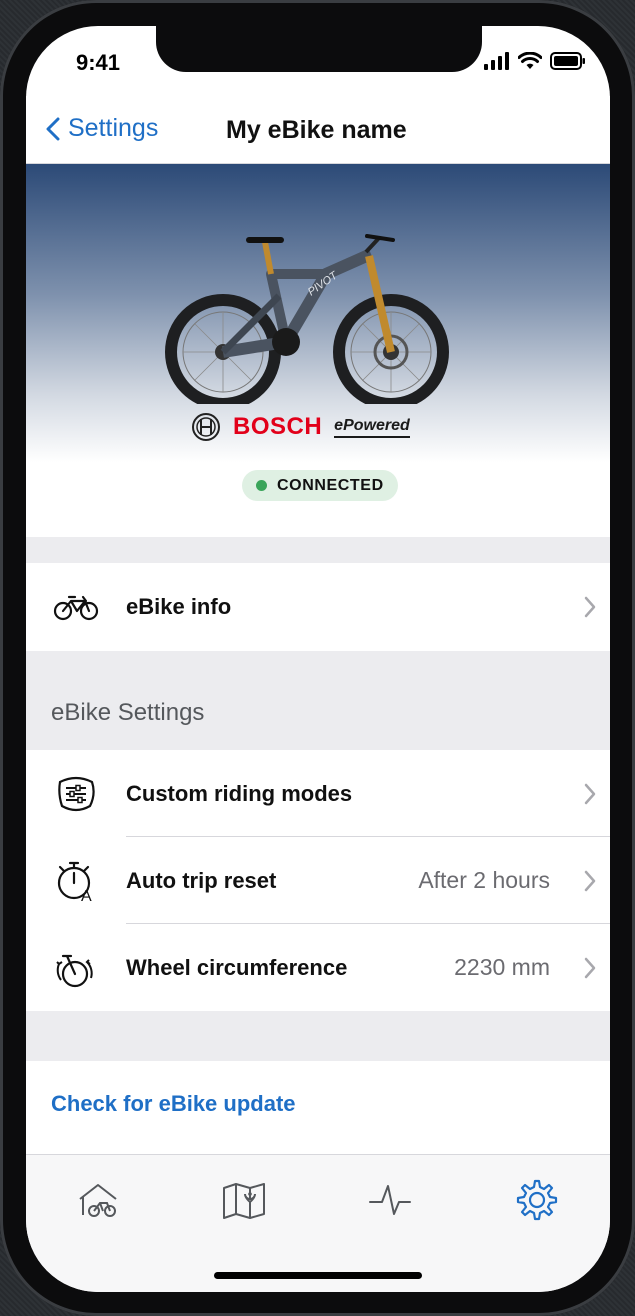 This screenshot has width=635, height=1316. I want to click on tab-home-ebike, so click(98, 1200).